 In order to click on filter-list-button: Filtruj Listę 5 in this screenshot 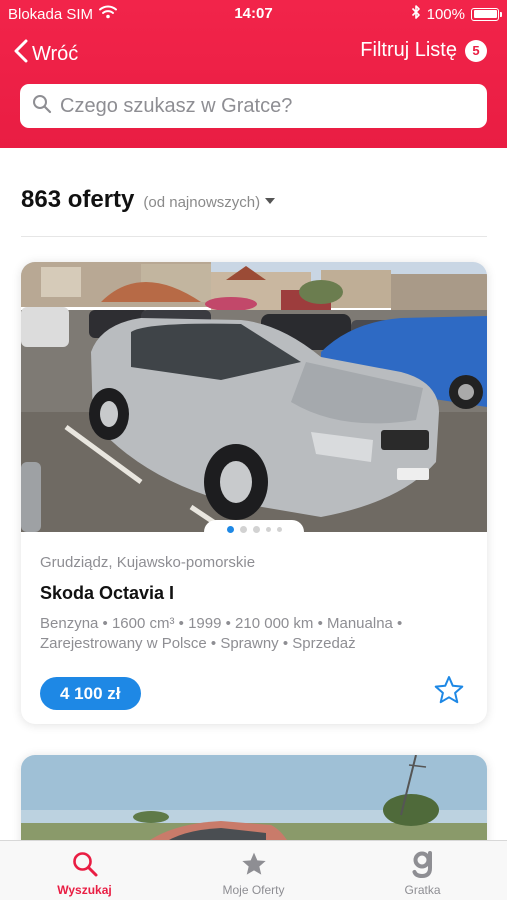, I will do `click(423, 50)`.